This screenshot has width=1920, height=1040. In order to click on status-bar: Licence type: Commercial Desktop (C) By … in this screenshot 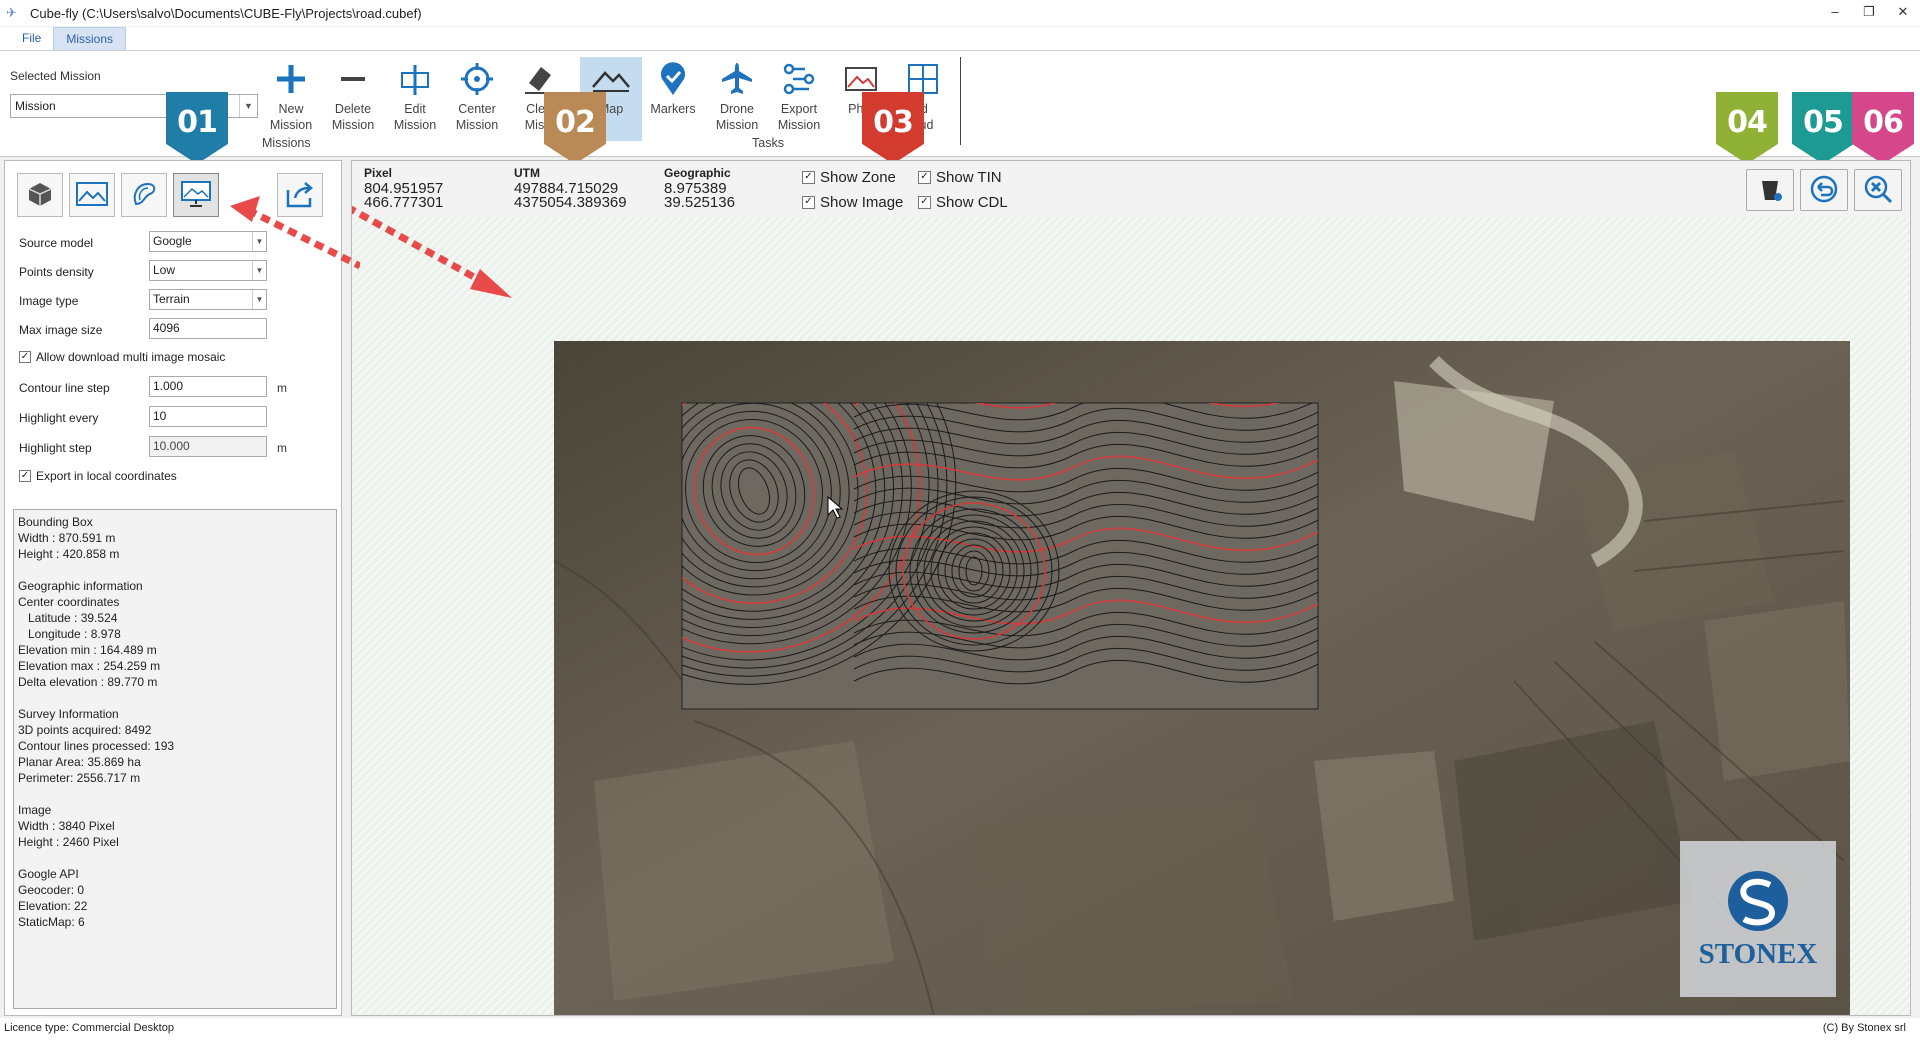, I will do `click(960, 1029)`.